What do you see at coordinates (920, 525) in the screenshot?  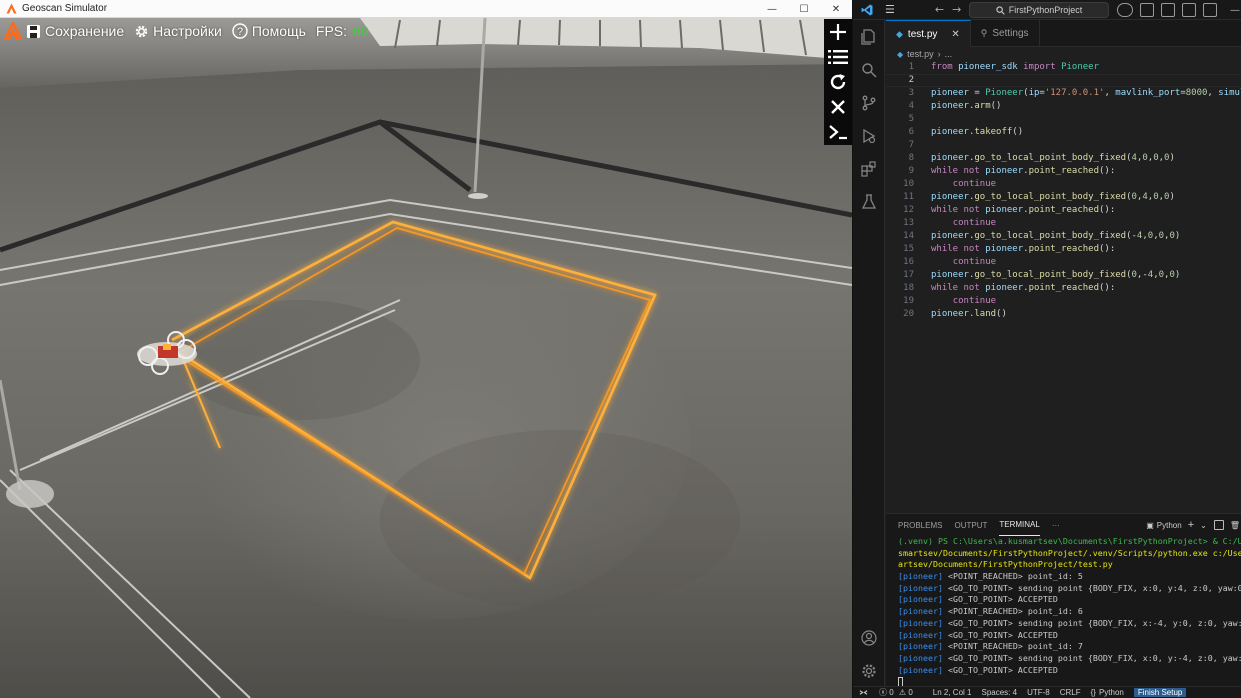 I see `tab-problems: PROBLEMS` at bounding box center [920, 525].